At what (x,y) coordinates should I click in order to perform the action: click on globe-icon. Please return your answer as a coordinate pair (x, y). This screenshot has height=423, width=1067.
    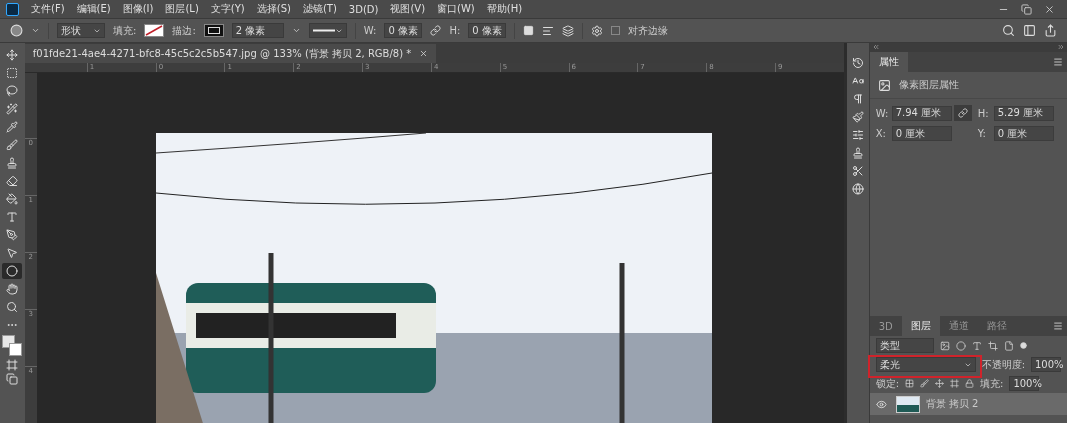
    Looking at the image, I should click on (857, 189).